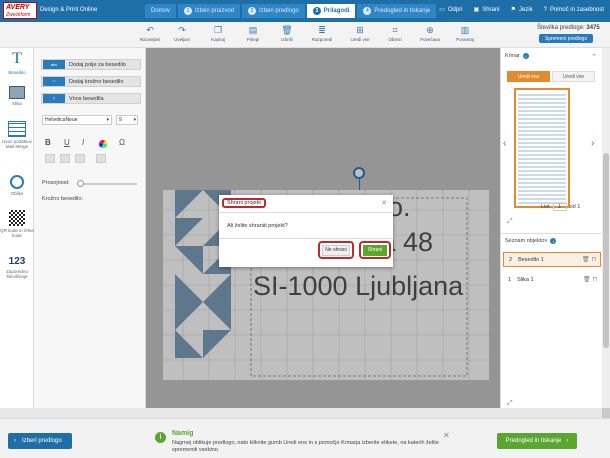  Describe the element at coordinates (182, 30) in the screenshot. I see `redo-icon: ↷` at that location.